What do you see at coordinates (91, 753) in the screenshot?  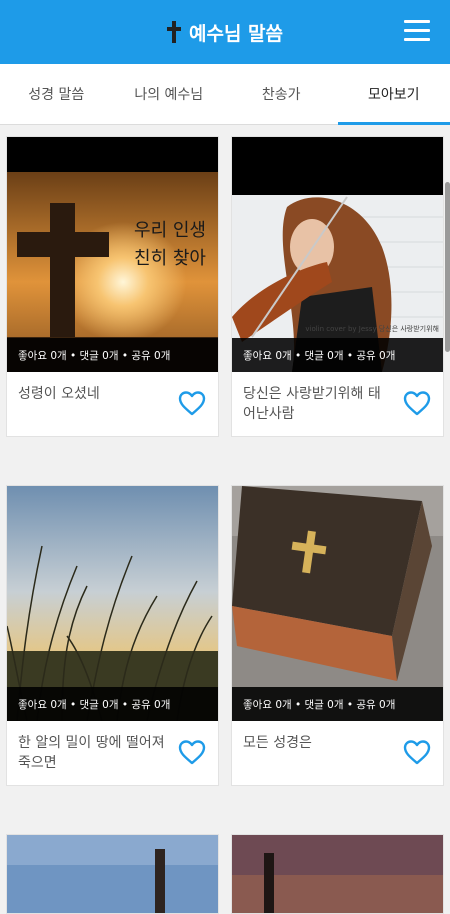 I see `card-title: 한 알의 밀이 땅에 떨어져 죽으면` at bounding box center [91, 753].